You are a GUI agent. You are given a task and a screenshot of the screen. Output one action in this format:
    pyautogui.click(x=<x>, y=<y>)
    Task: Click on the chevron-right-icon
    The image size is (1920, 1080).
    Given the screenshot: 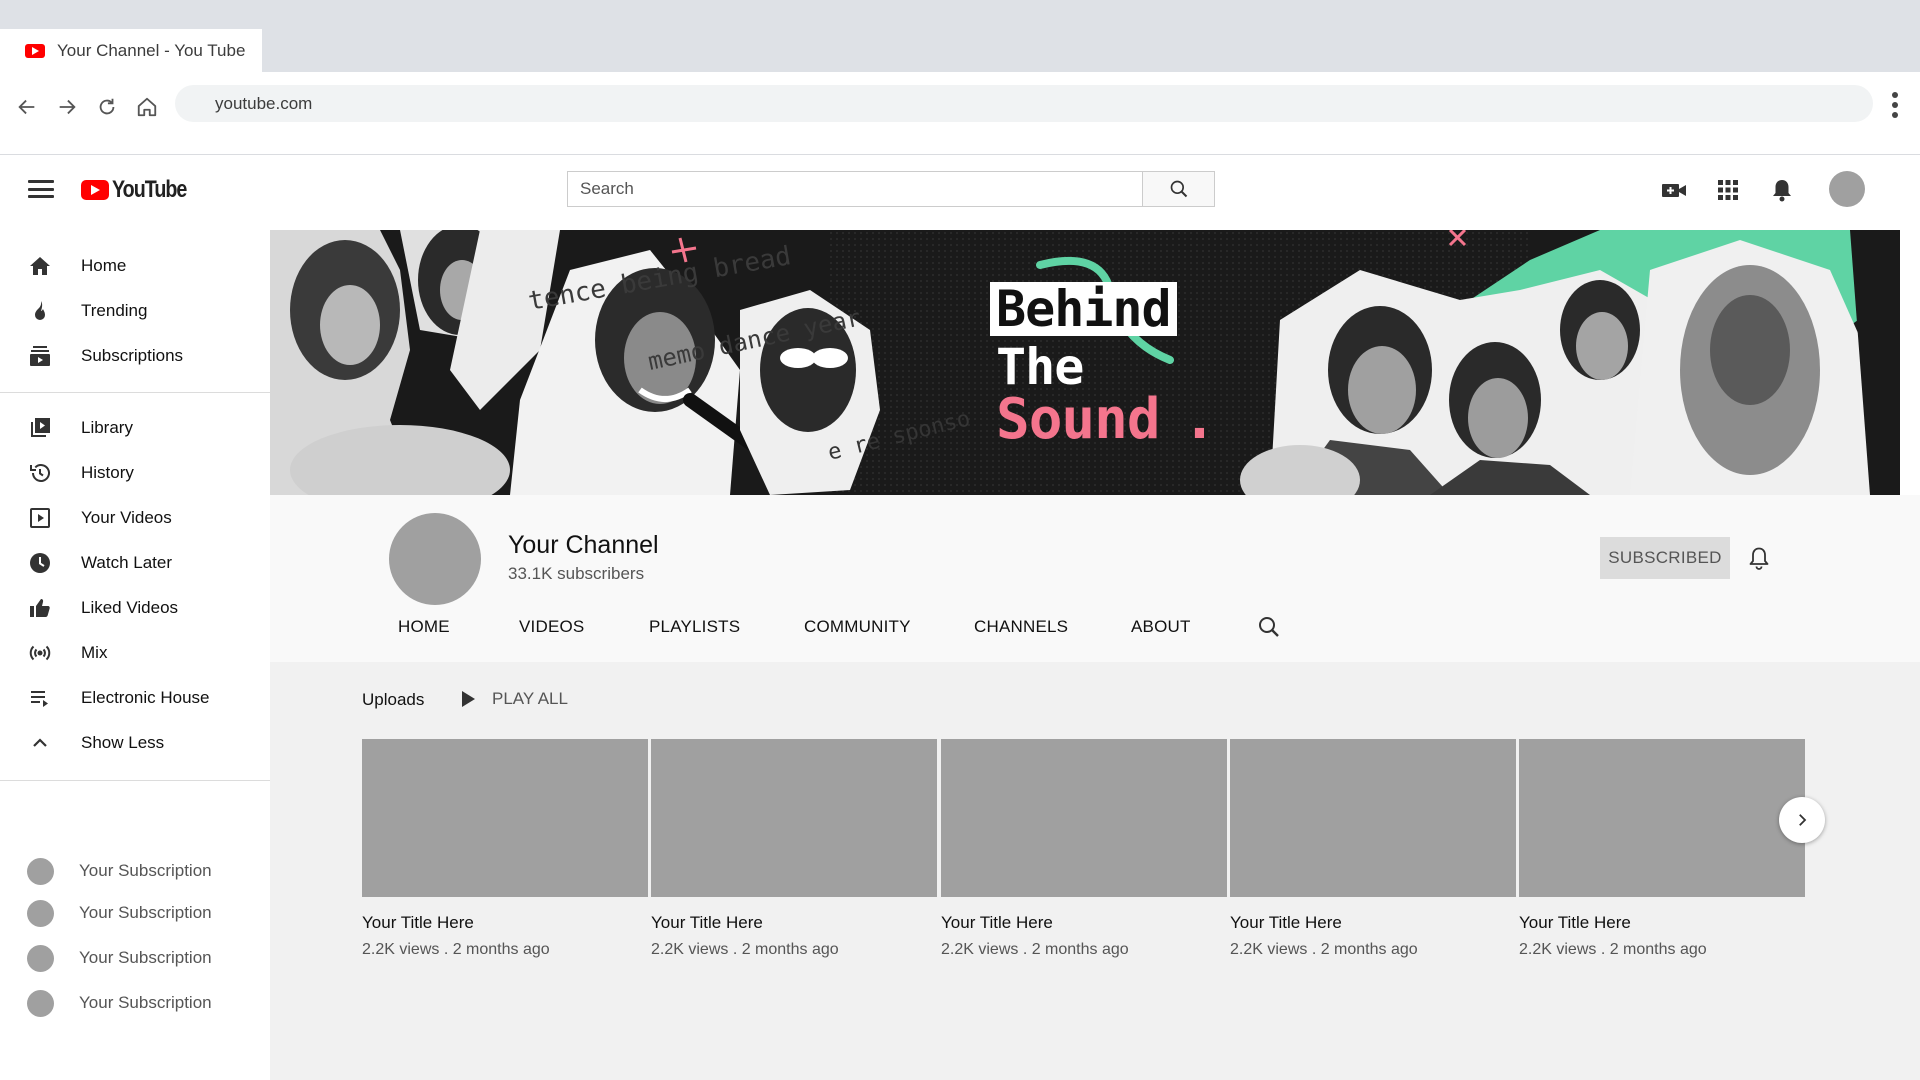 What is the action you would take?
    pyautogui.click(x=1803, y=820)
    